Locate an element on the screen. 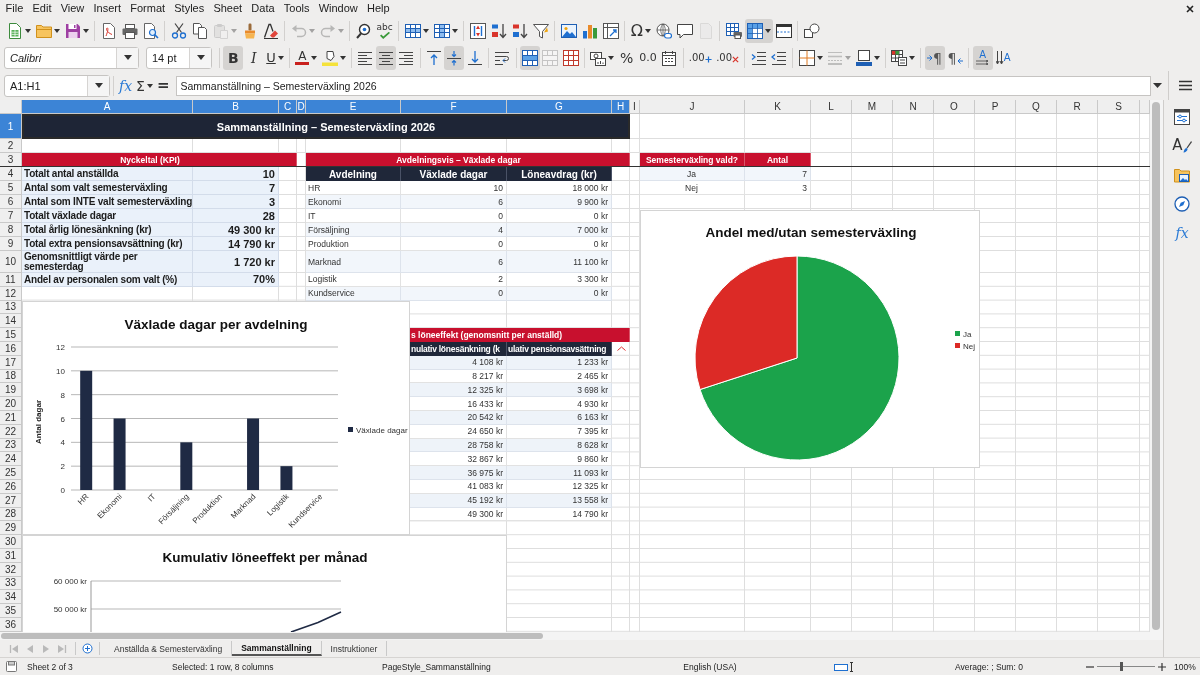 The height and width of the screenshot is (675, 1200). spelling-button: abc is located at coordinates (384, 30).